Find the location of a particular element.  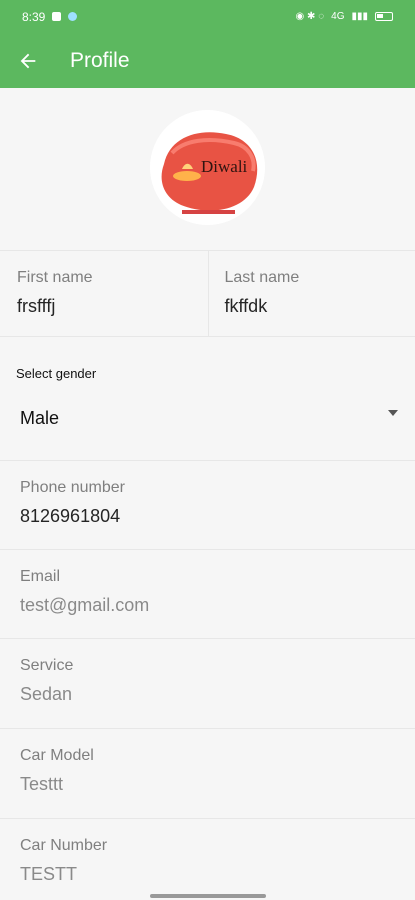

first-name-value: frsfffj is located at coordinates (112, 306).